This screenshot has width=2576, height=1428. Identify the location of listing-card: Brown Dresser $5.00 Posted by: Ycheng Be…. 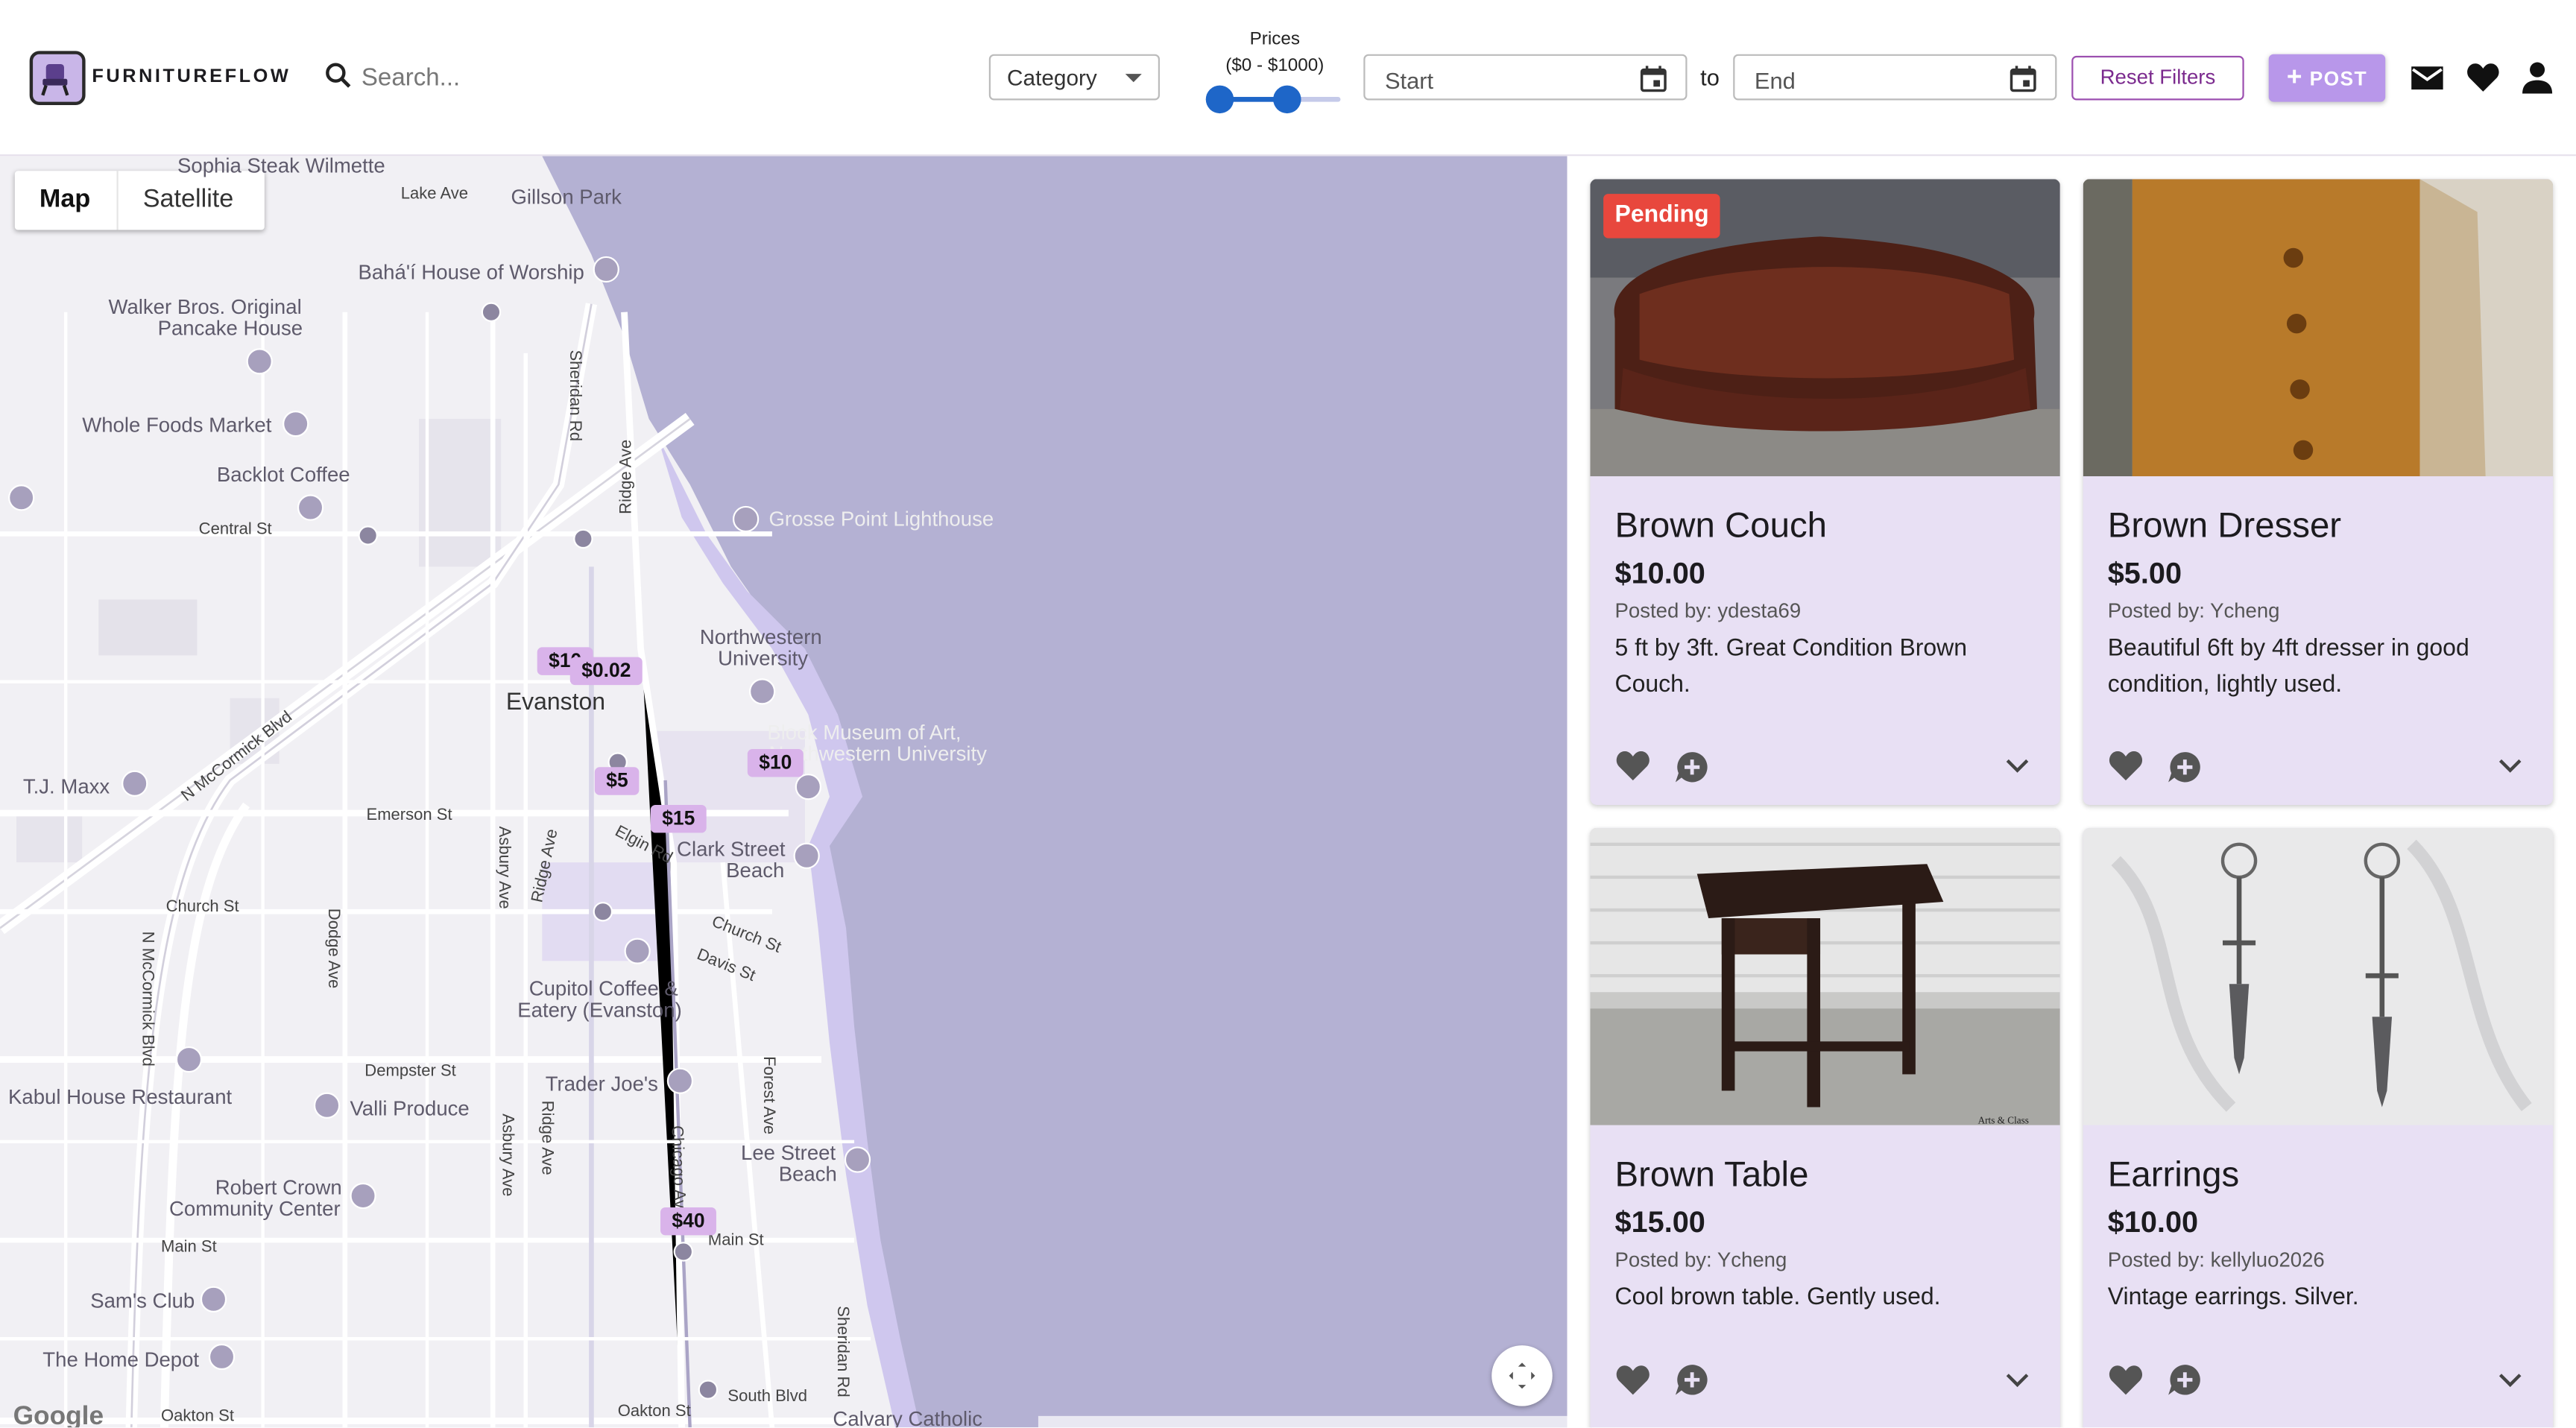
(2318, 492).